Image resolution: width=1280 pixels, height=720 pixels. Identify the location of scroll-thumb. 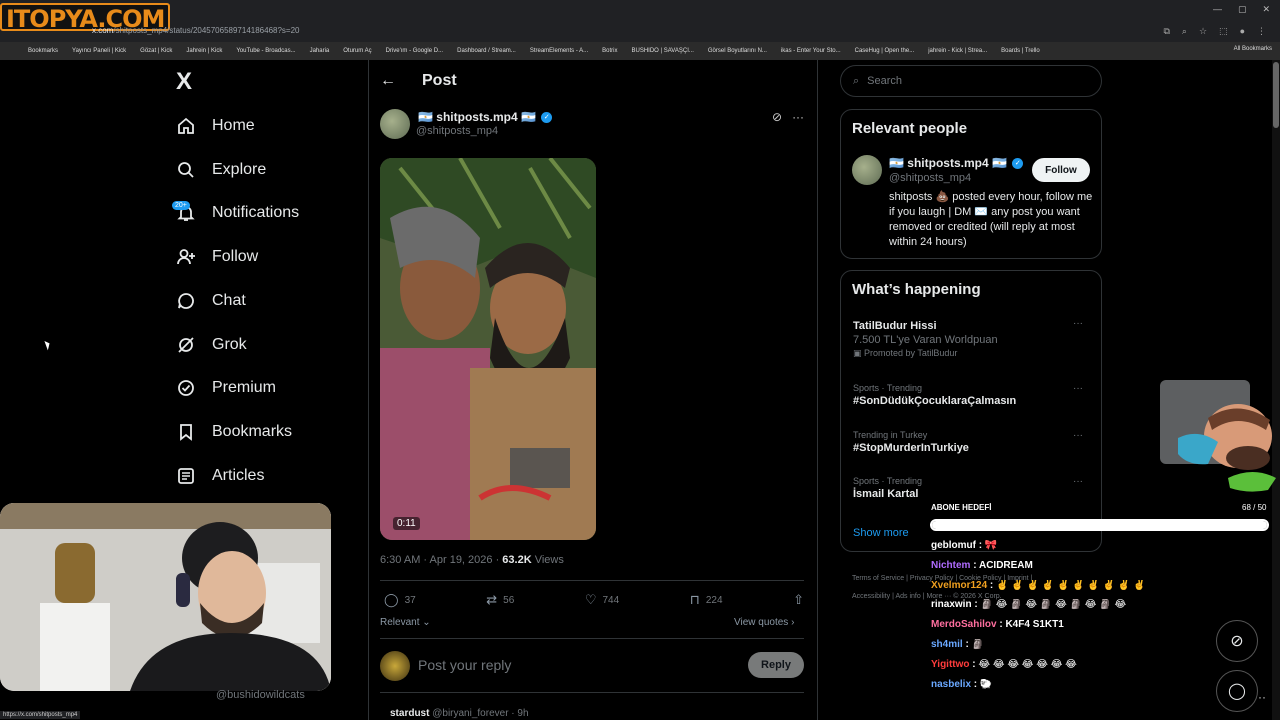
(1276, 95).